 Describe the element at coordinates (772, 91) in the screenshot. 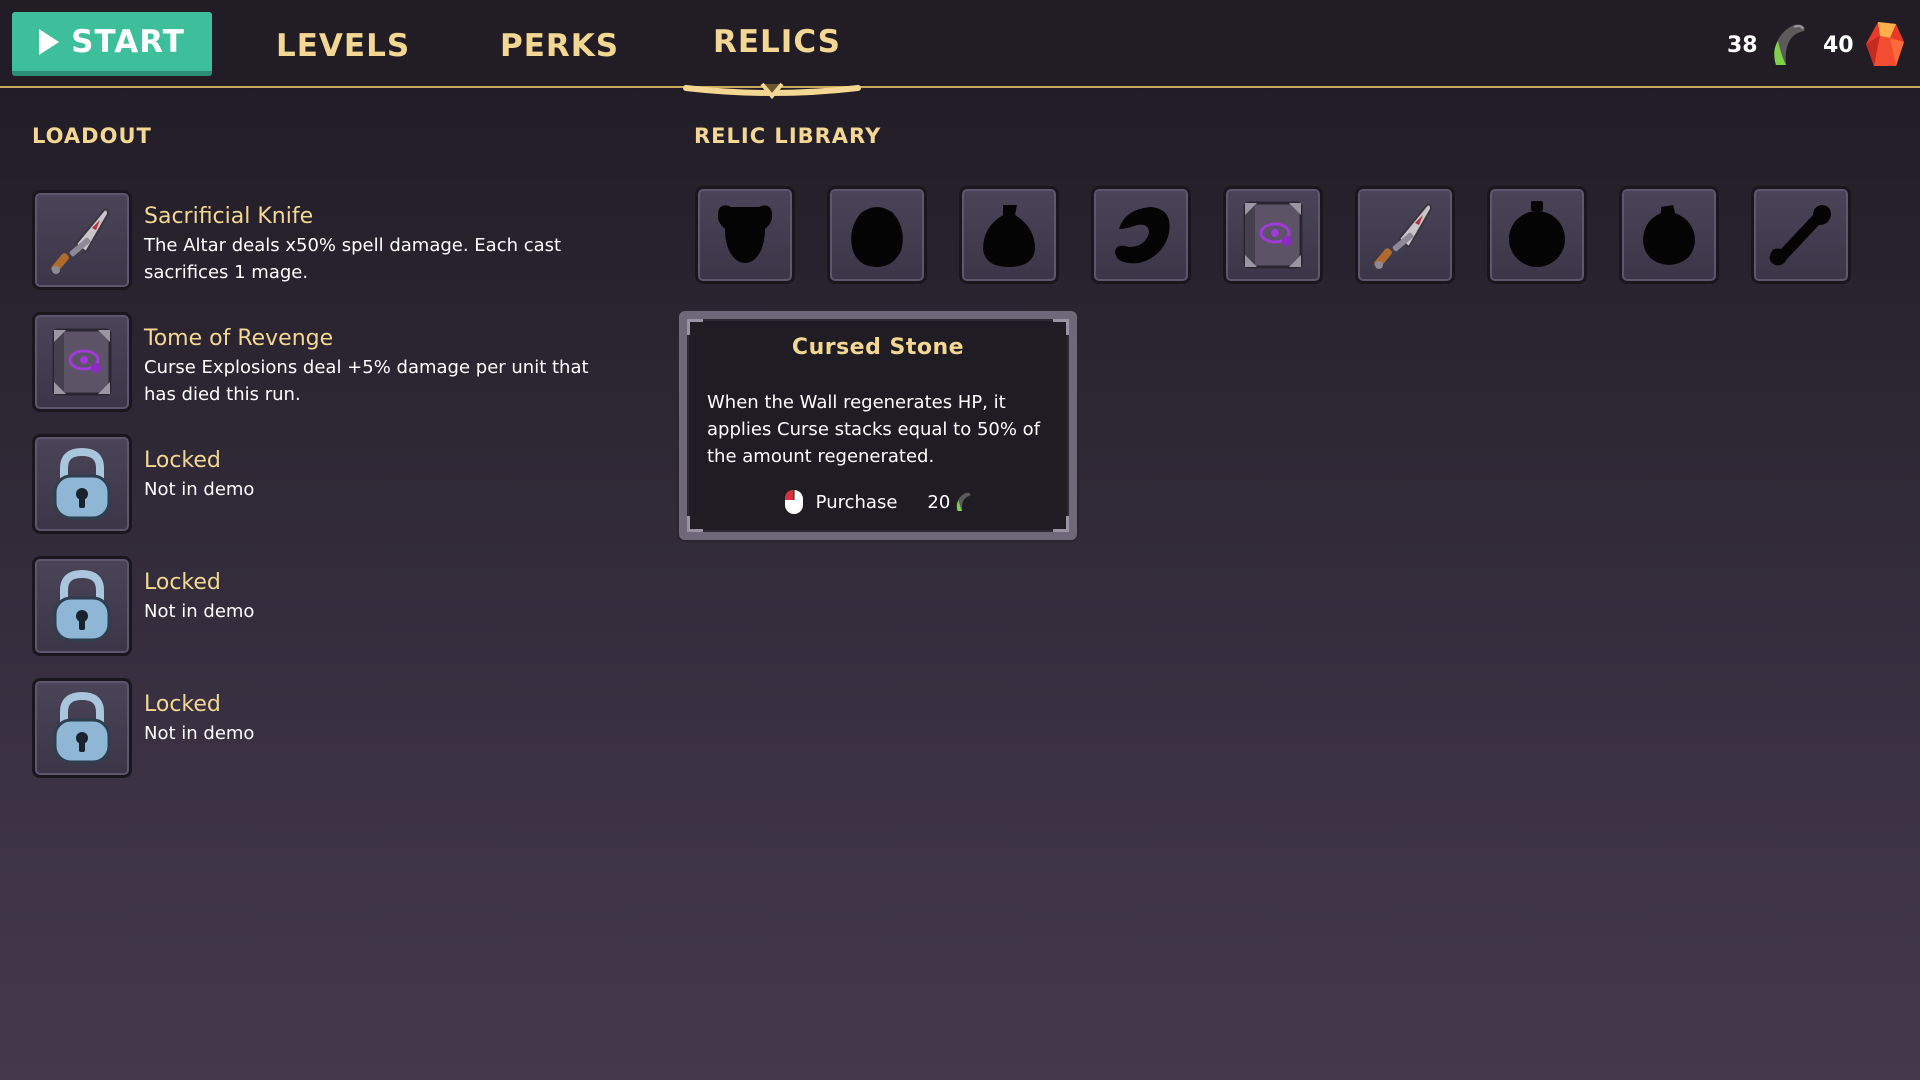

I see `active-tab-indicator` at that location.